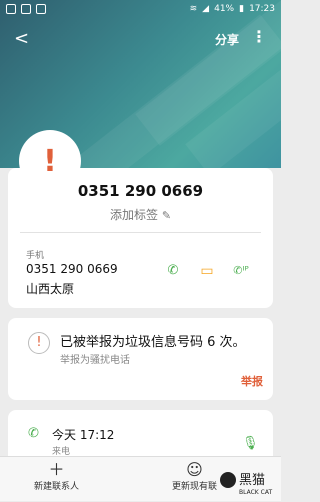 This screenshot has height=502, width=320. I want to click on plus-icon: ＋, so click(56, 469).